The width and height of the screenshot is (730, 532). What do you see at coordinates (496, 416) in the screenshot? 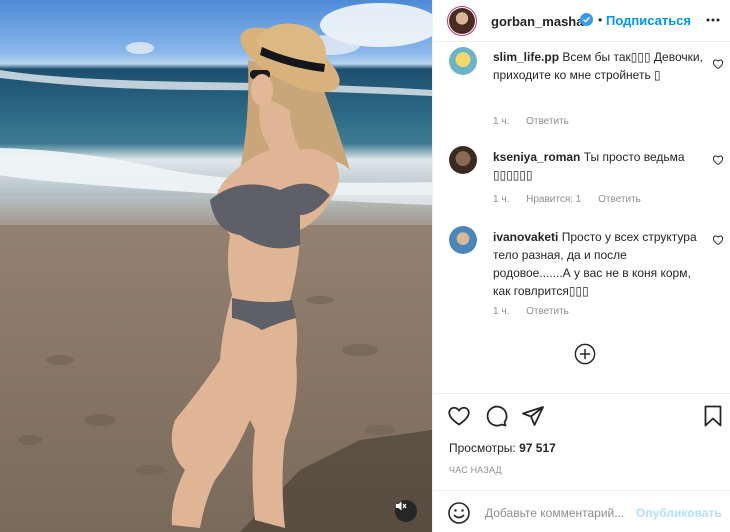
I see `comment-icon` at bounding box center [496, 416].